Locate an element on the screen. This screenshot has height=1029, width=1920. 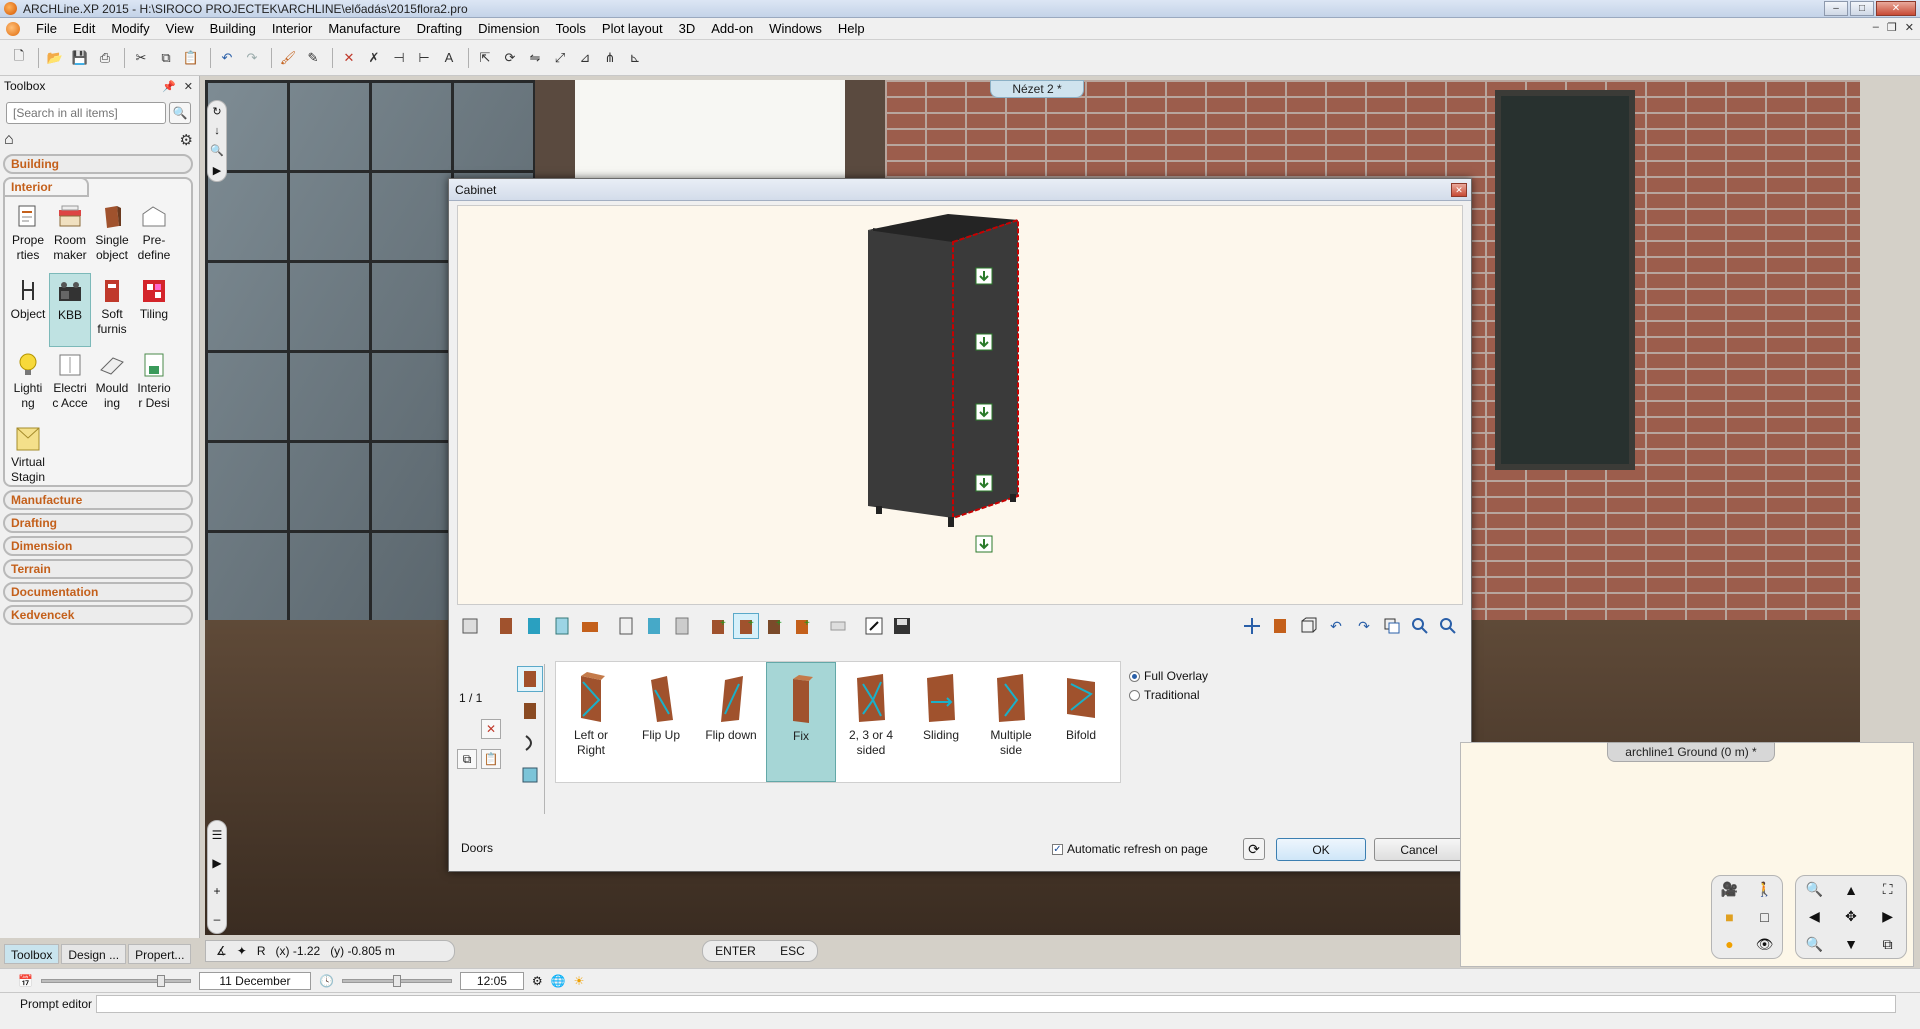
calendar-icon: 📅 is located at coordinates (25, 981).